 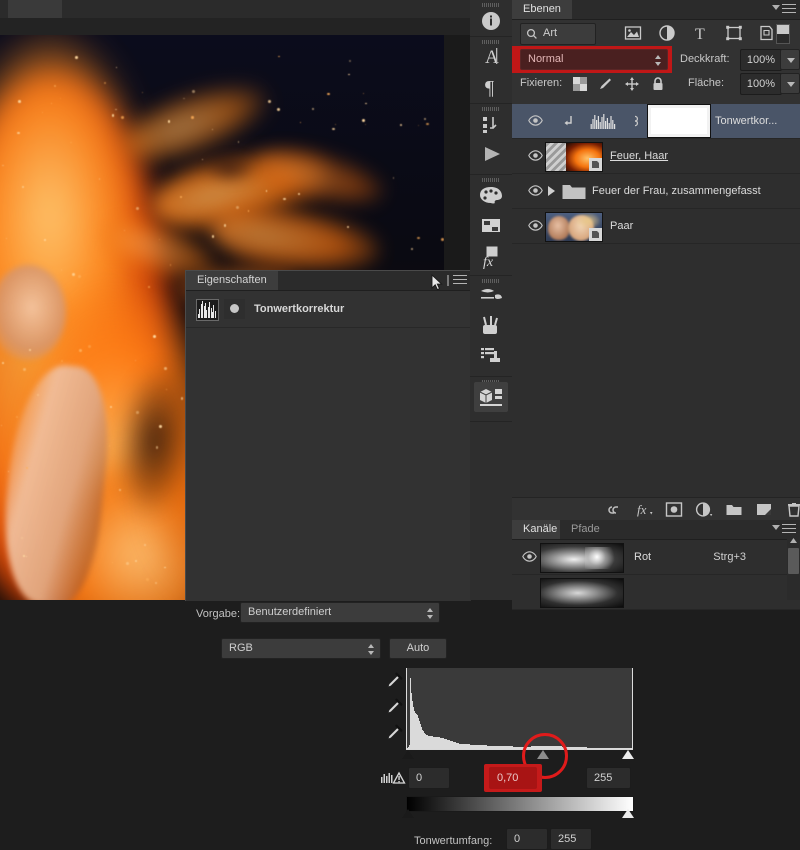 I want to click on layer-filter-row: Art T, so click(x=656, y=33).